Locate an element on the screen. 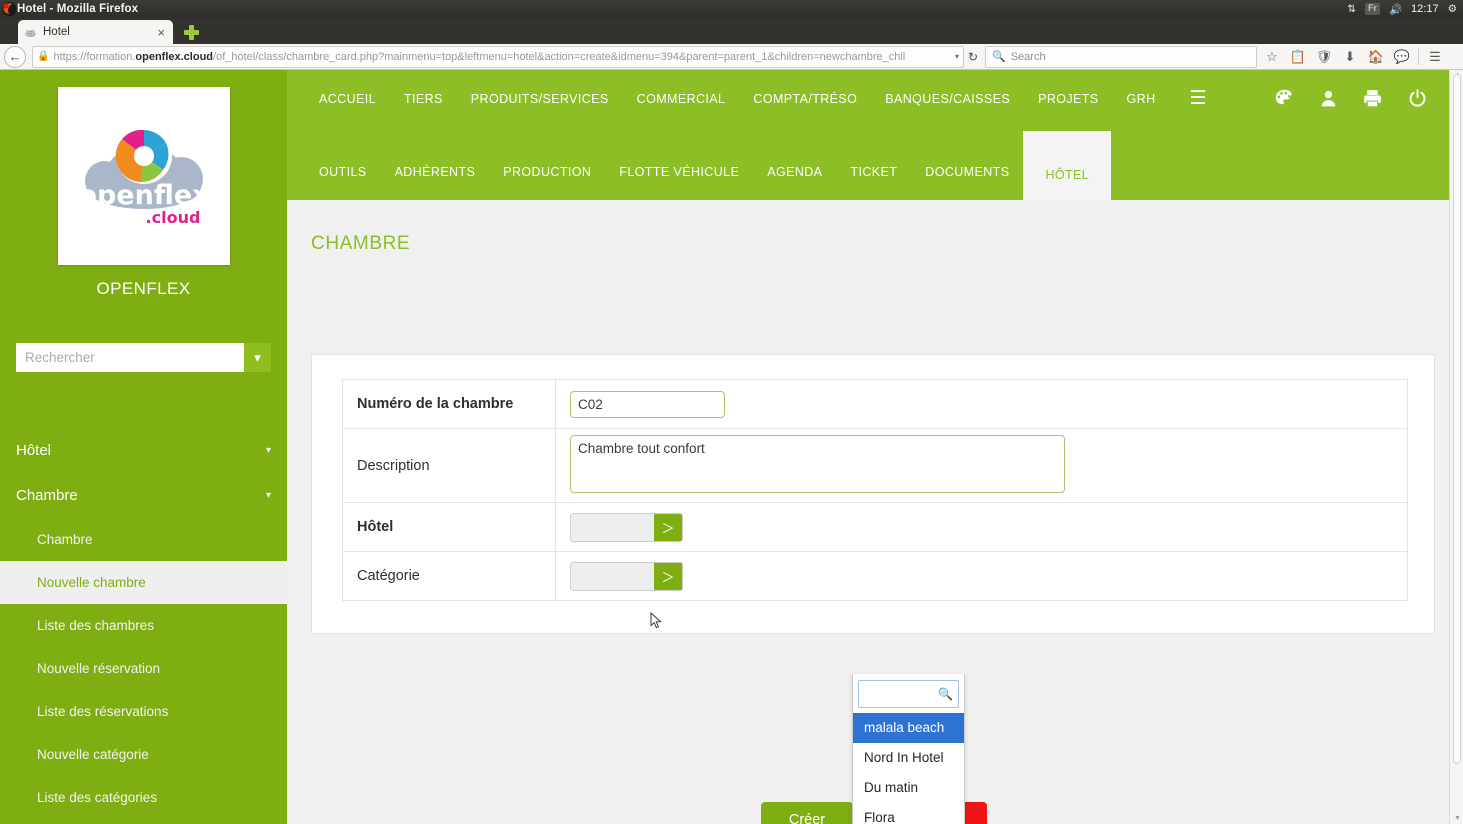  power-icon is located at coordinates (1417, 98).